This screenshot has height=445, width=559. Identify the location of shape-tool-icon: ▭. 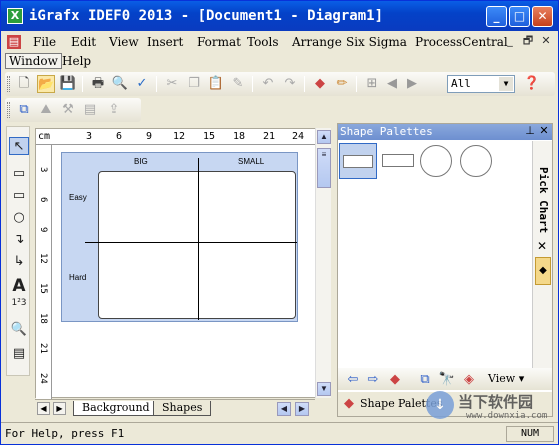
(19, 174).